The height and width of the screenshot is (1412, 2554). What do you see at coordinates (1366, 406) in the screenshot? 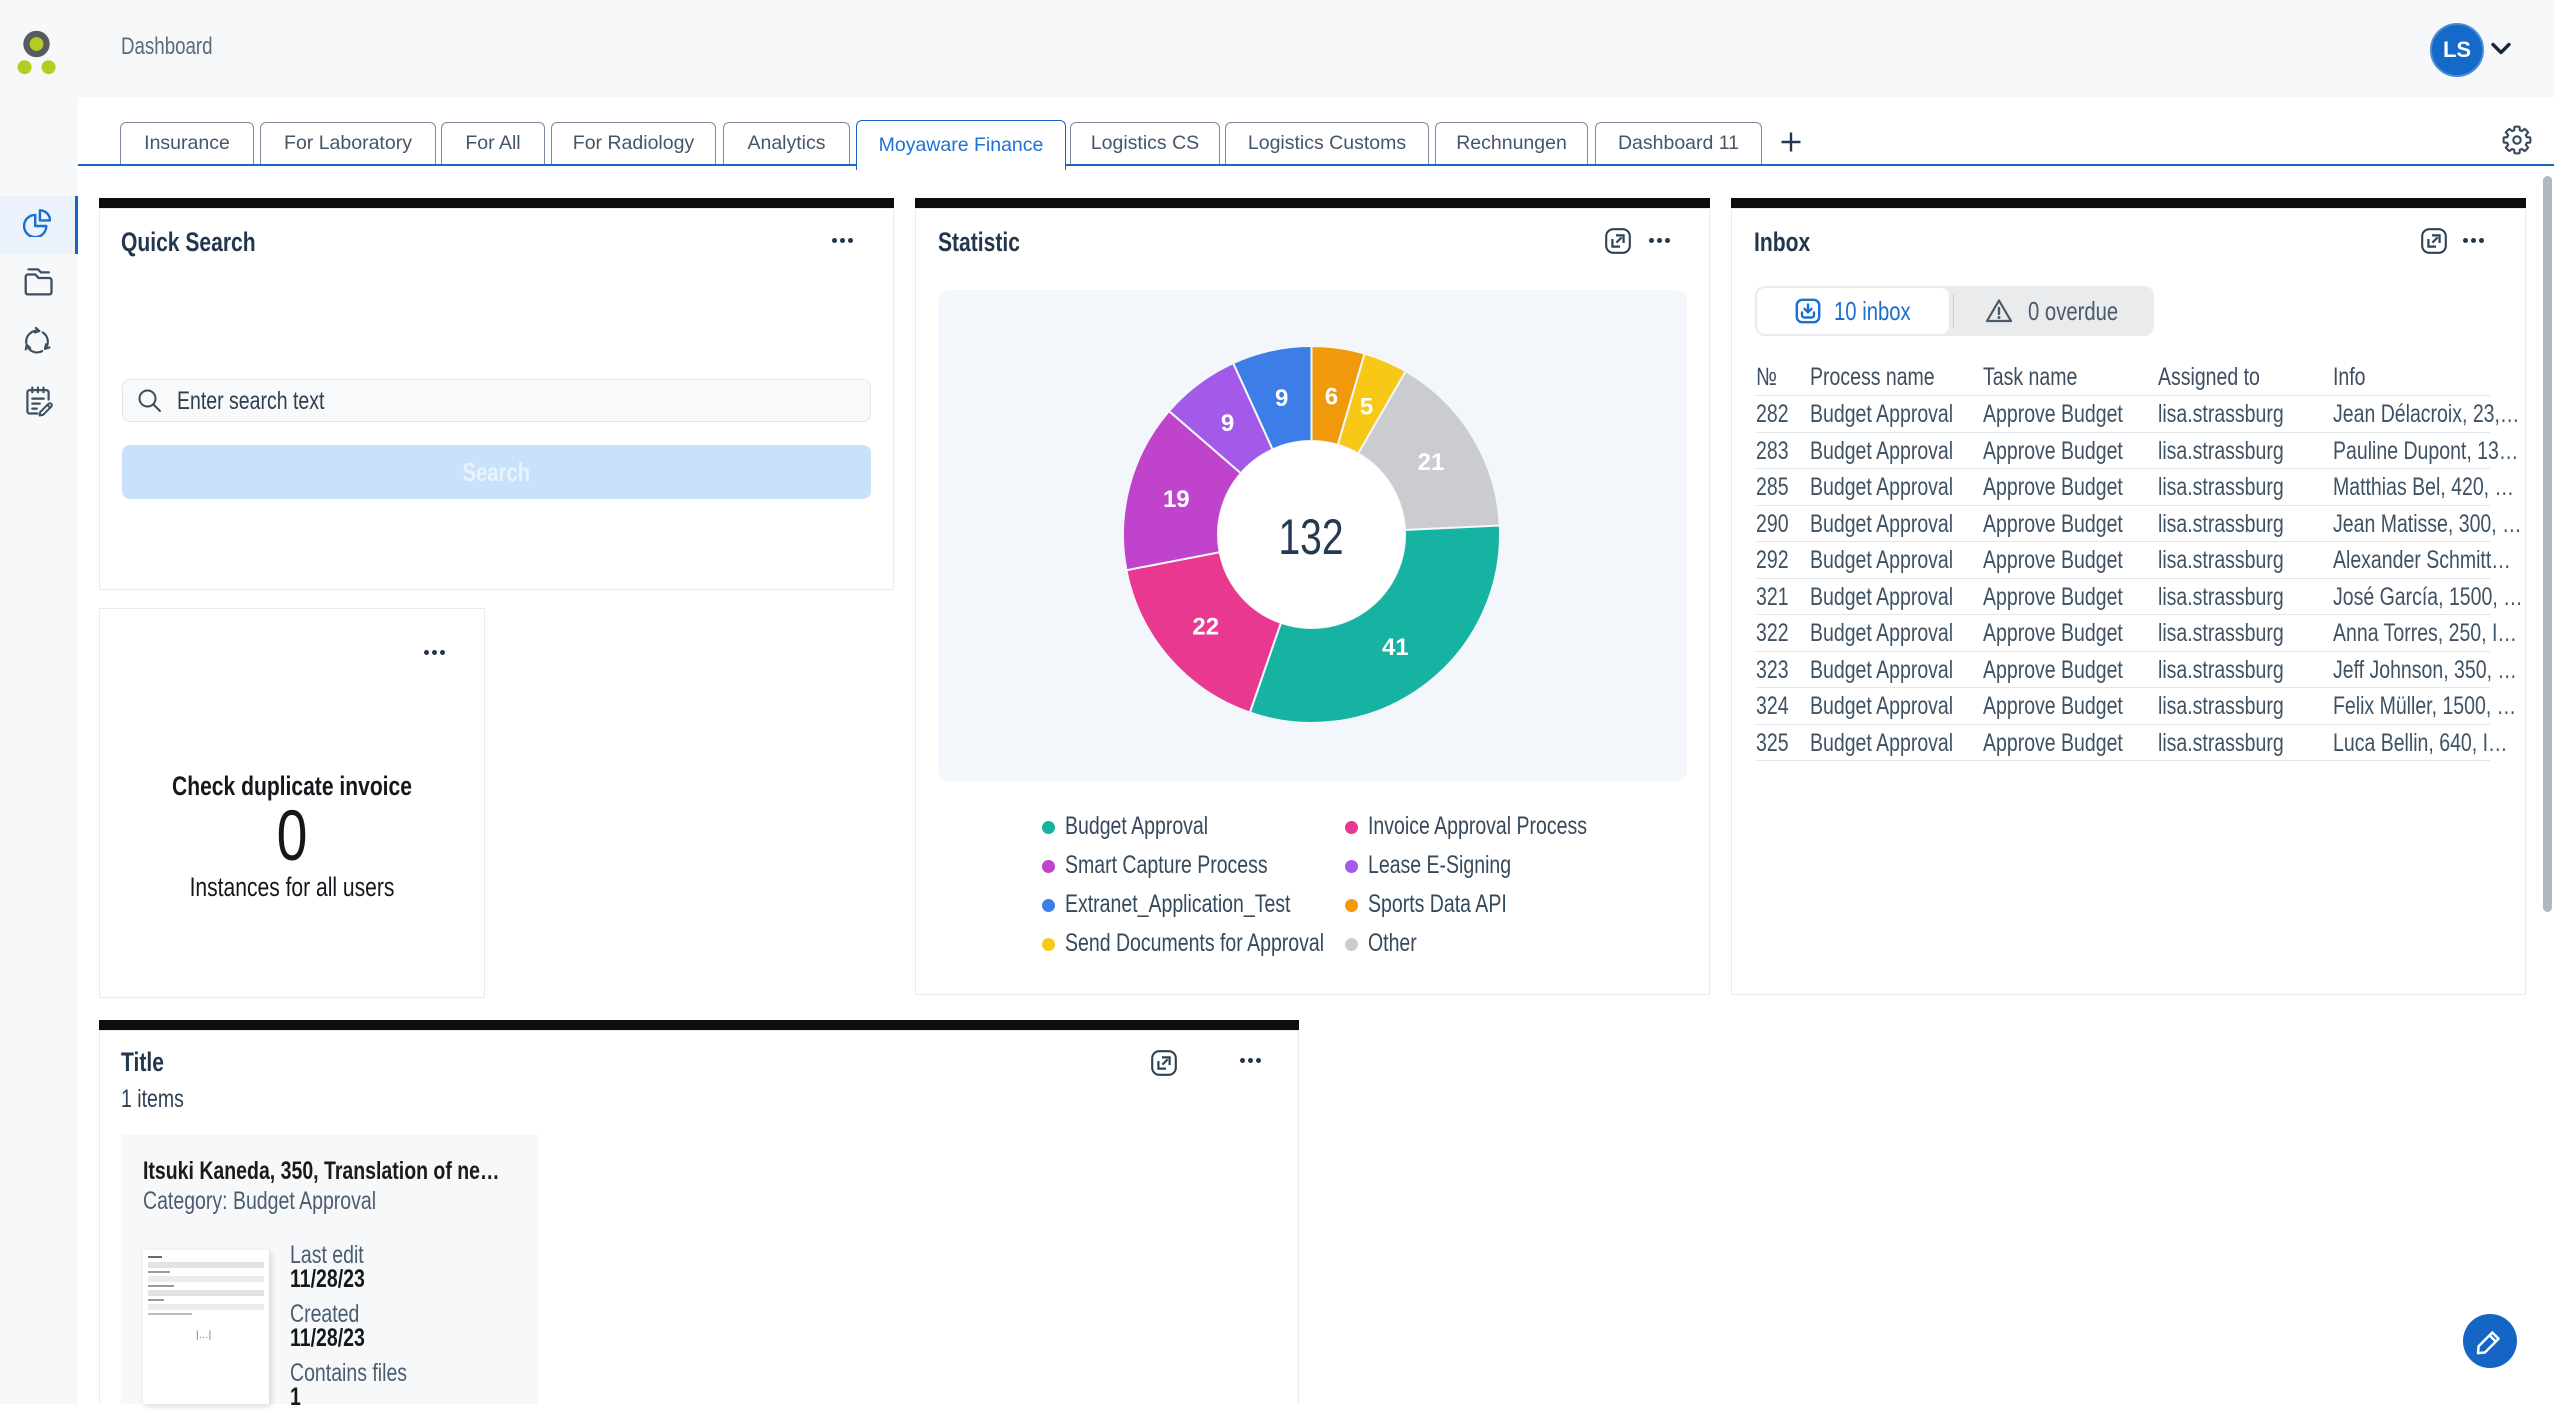
I see `svg-text: 5` at bounding box center [1366, 406].